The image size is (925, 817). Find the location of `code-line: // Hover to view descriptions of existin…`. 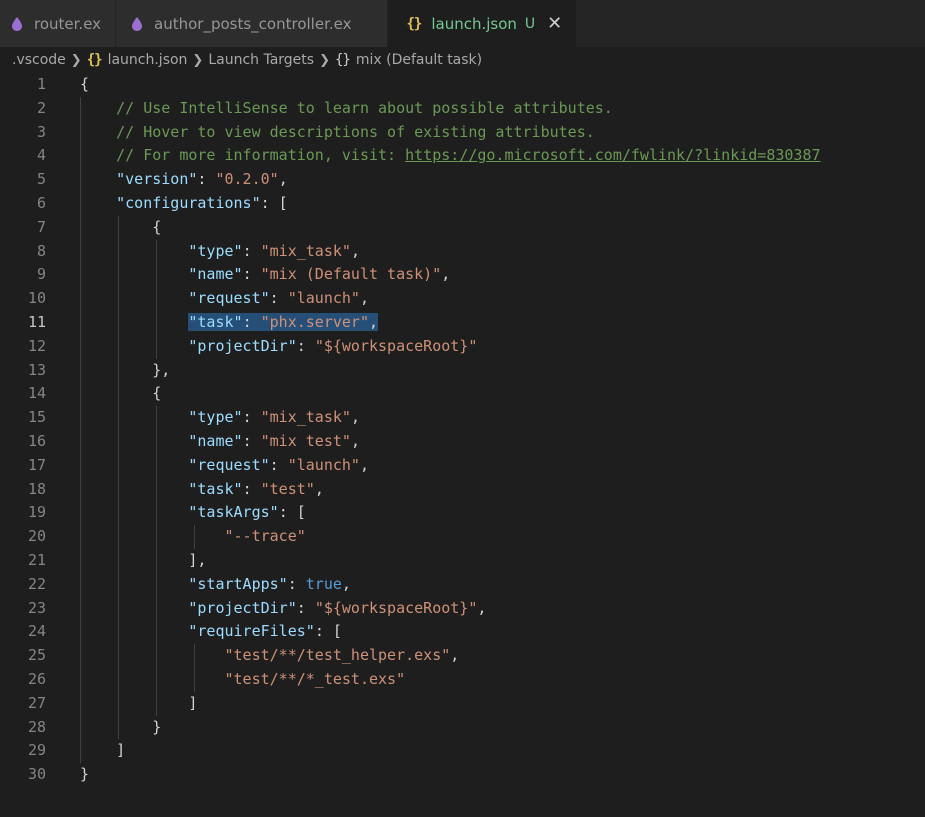

code-line: // Hover to view descriptions of existin… is located at coordinates (355, 131).